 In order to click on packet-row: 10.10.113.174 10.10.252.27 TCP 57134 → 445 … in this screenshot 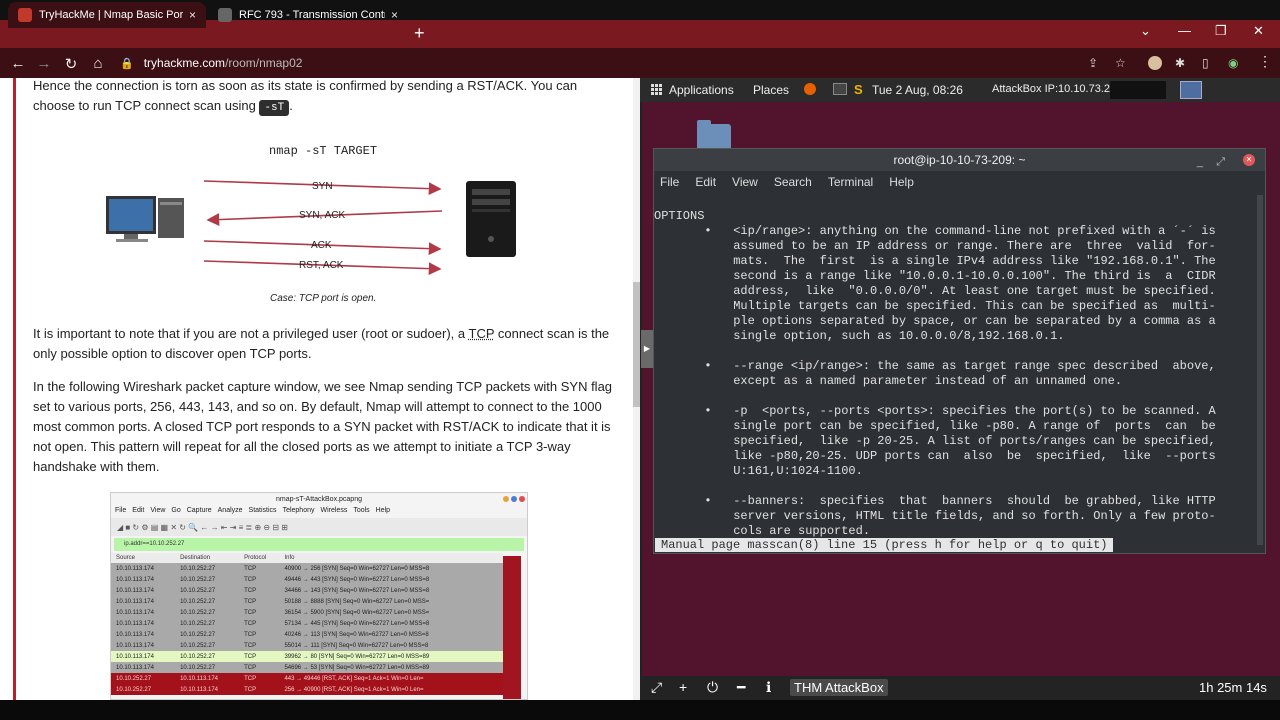, I will do `click(307, 623)`.